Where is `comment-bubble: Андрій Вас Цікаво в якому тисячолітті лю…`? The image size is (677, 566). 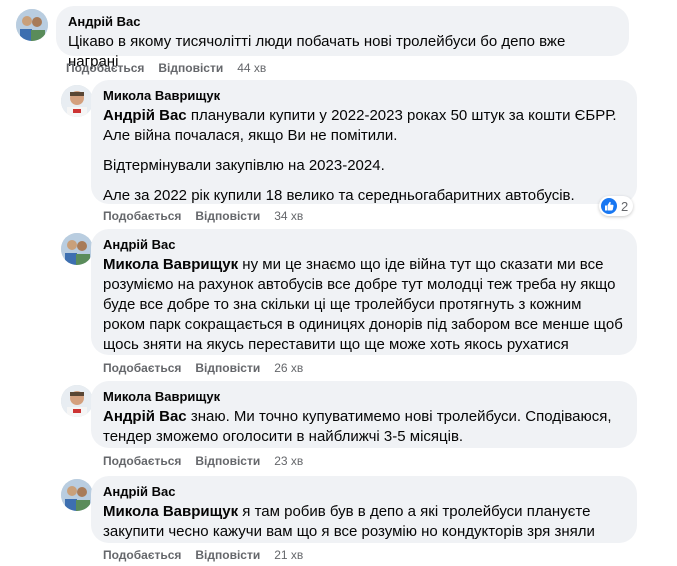 comment-bubble: Андрій Вас Цікаво в якому тисячолітті лю… is located at coordinates (342, 38).